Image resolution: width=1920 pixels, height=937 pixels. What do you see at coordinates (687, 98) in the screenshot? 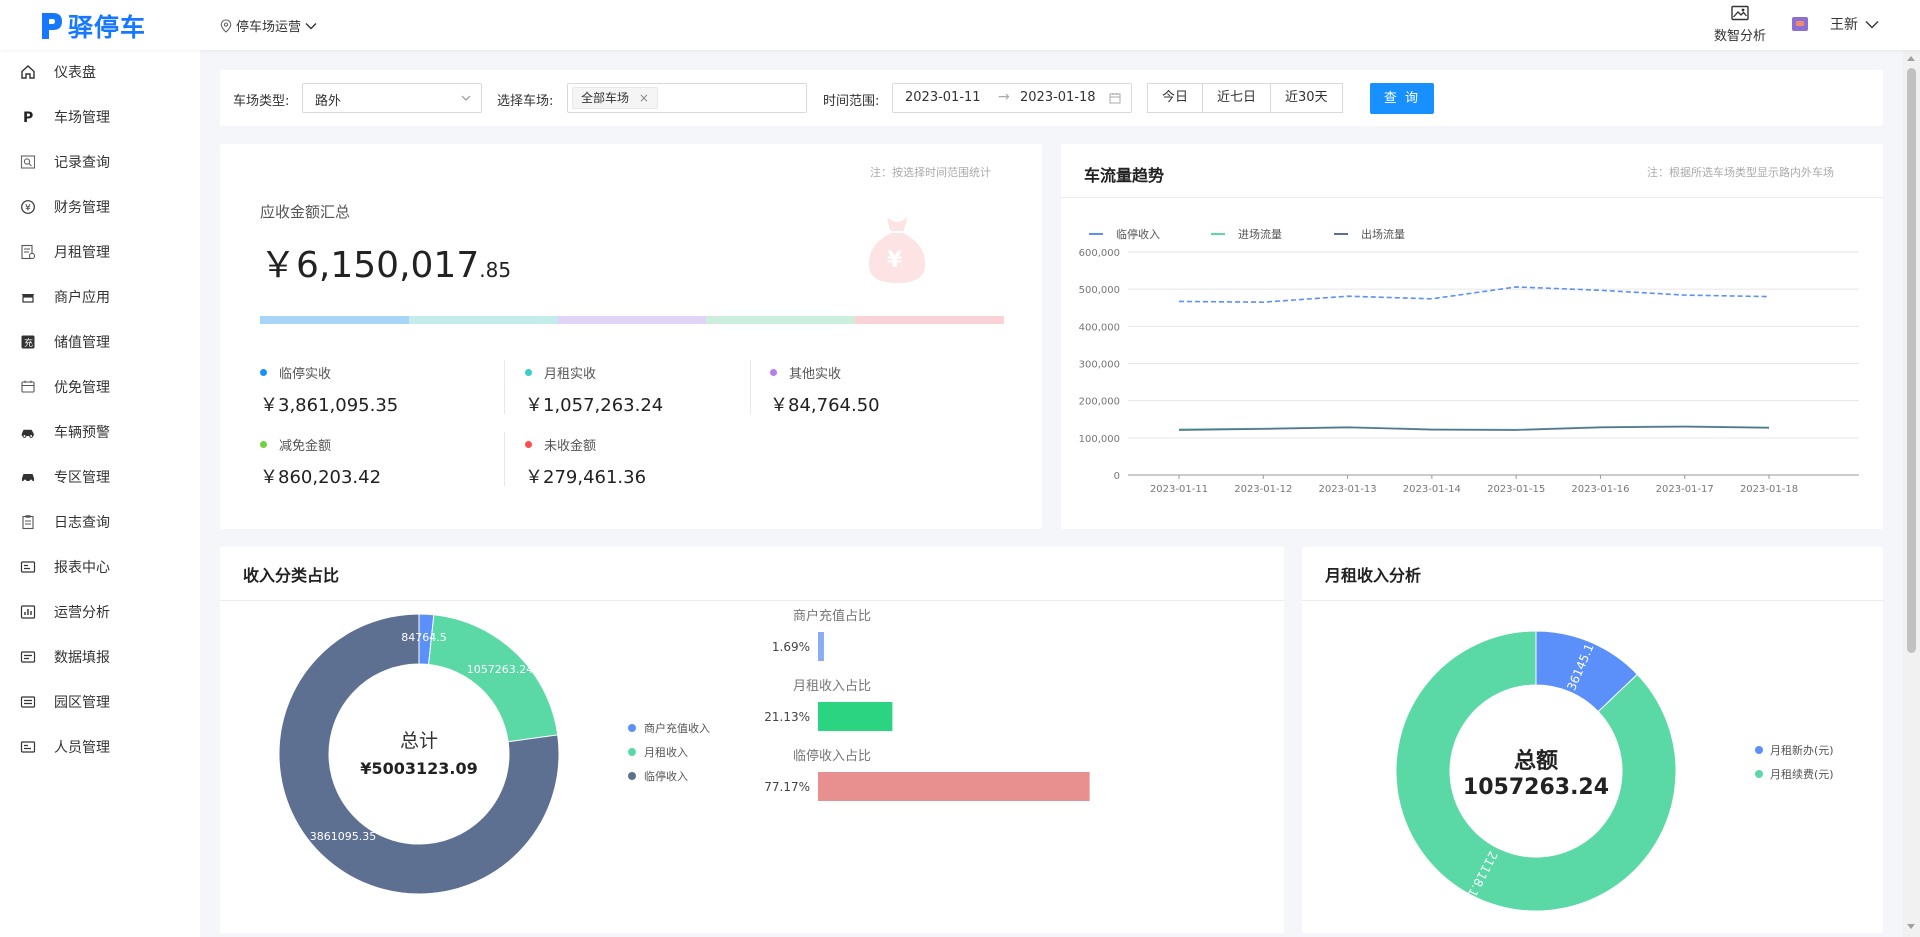
I see `lot-multi-select: 全部车场 ×` at bounding box center [687, 98].